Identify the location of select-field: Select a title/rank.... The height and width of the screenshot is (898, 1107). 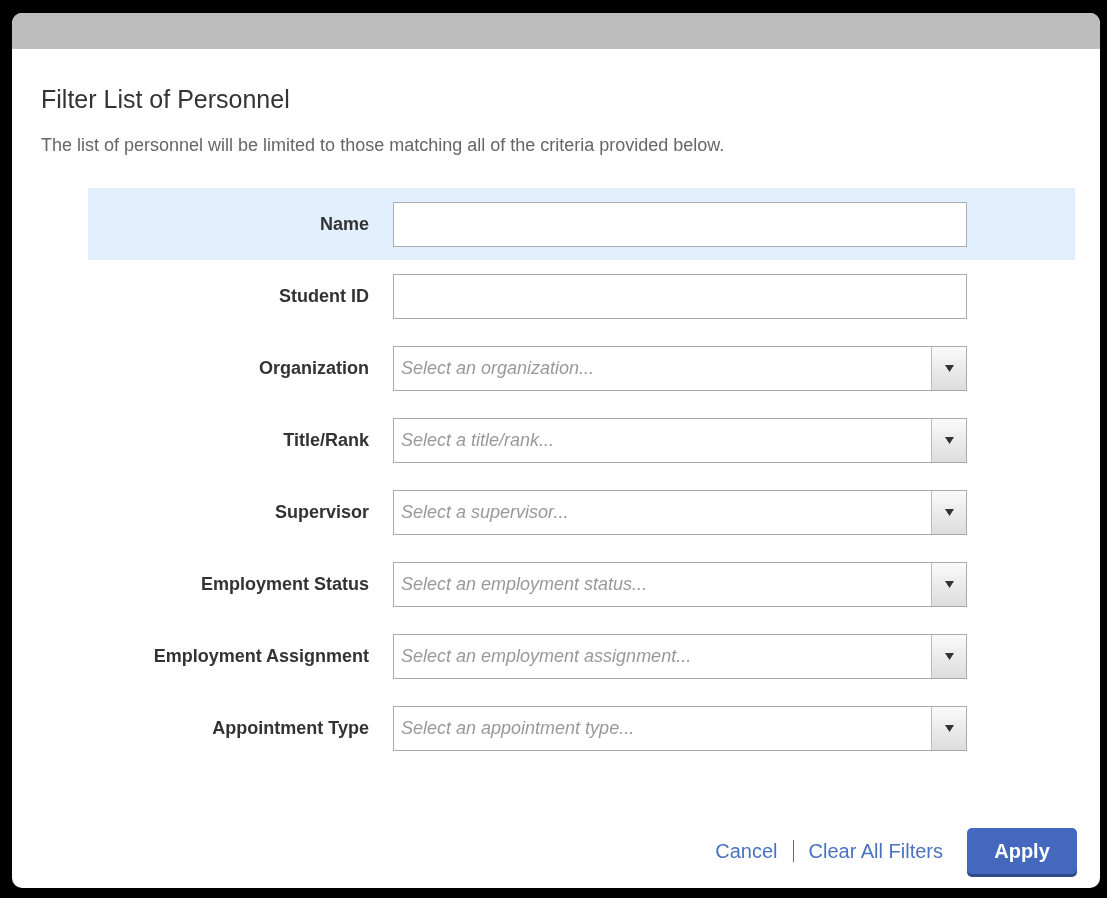
(680, 440).